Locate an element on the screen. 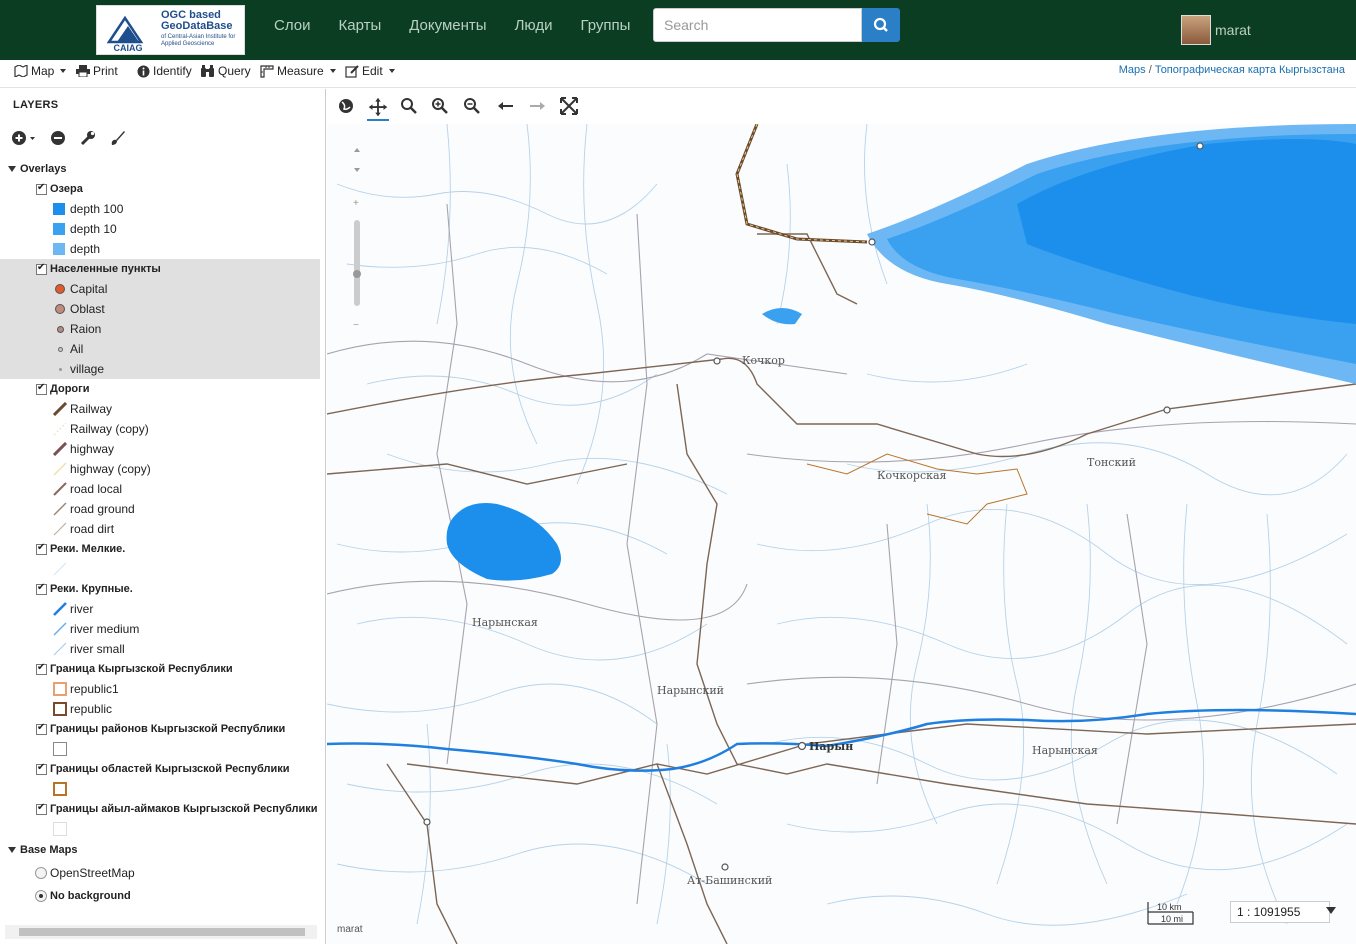 The image size is (1356, 944). map-attribution: marat is located at coordinates (350, 929).